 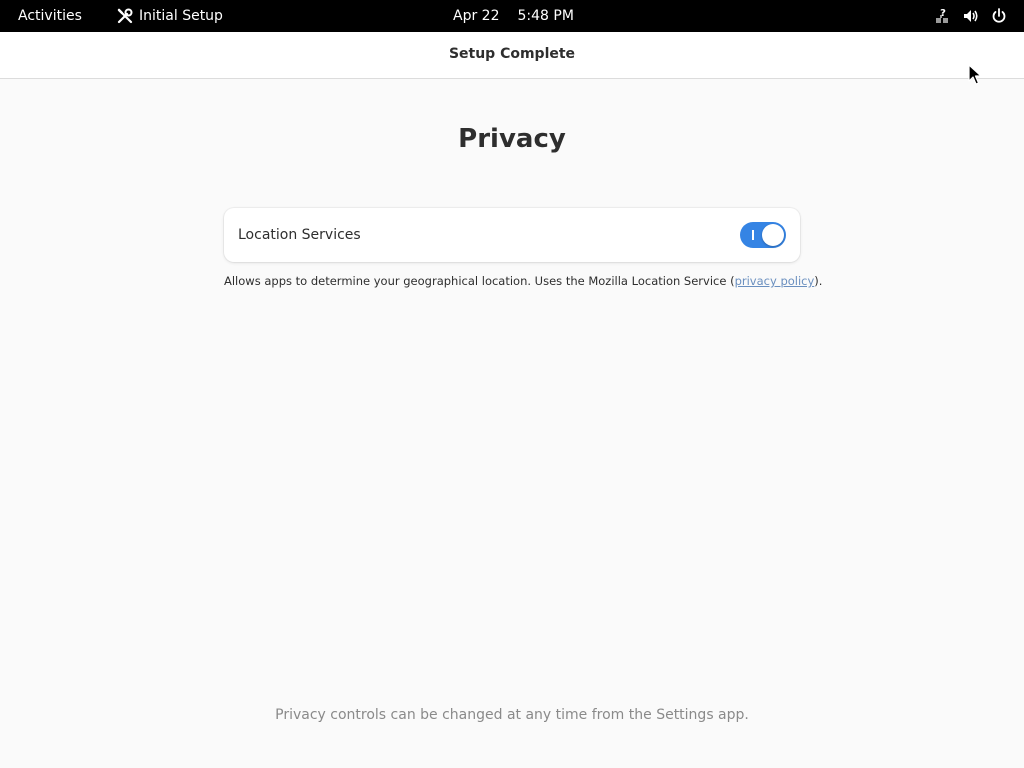 I want to click on clock-button: Apr 22 5:48 PM, so click(x=513, y=16).